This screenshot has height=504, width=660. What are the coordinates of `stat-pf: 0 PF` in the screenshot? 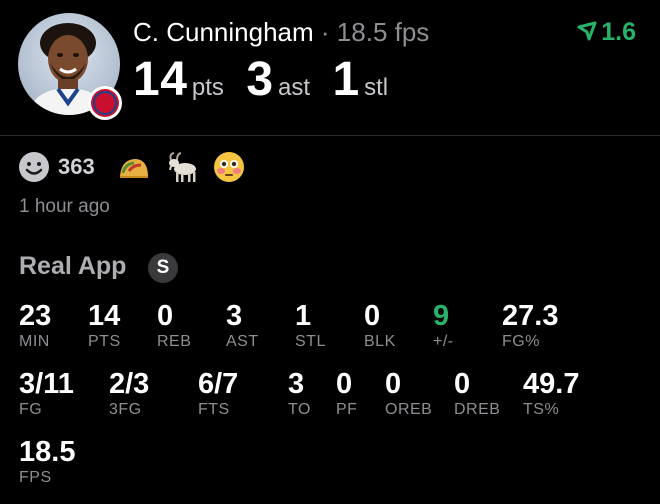 It's located at (346, 394).